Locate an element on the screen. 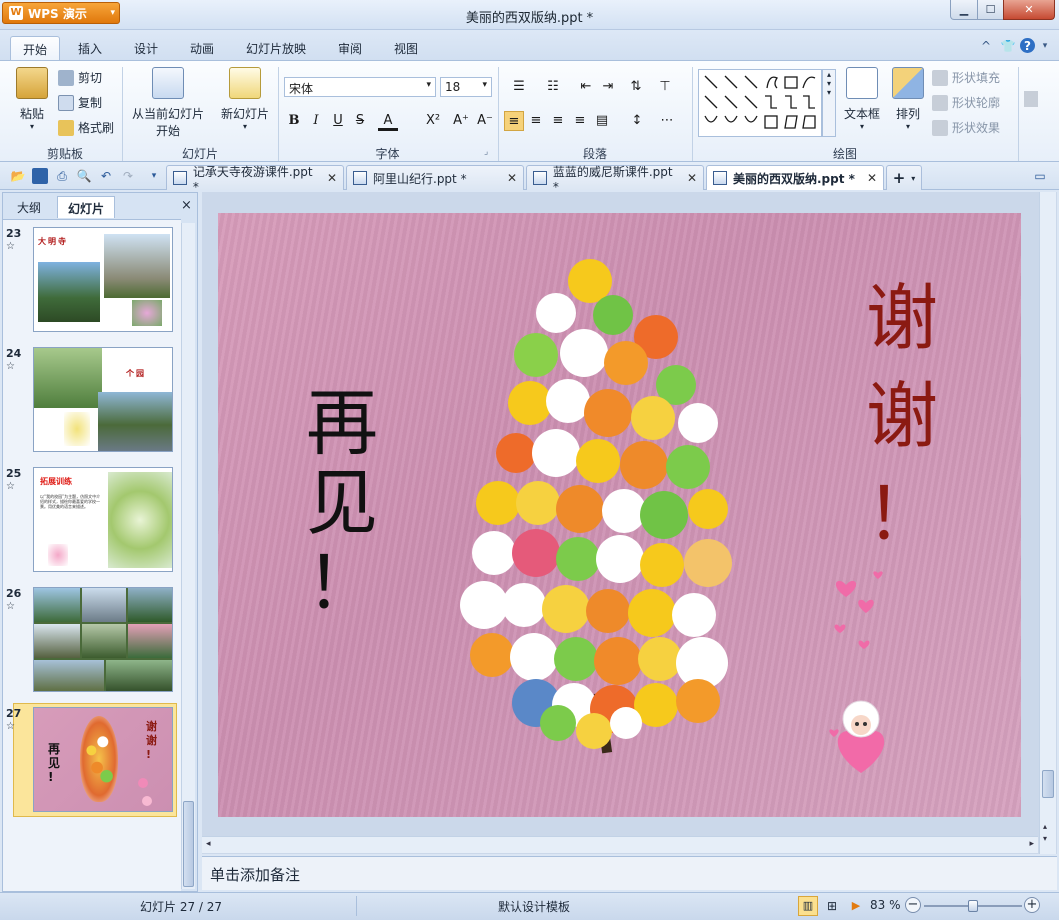 Image resolution: width=1059 pixels, height=920 pixels. panel-scroll-thumb is located at coordinates (188, 844).